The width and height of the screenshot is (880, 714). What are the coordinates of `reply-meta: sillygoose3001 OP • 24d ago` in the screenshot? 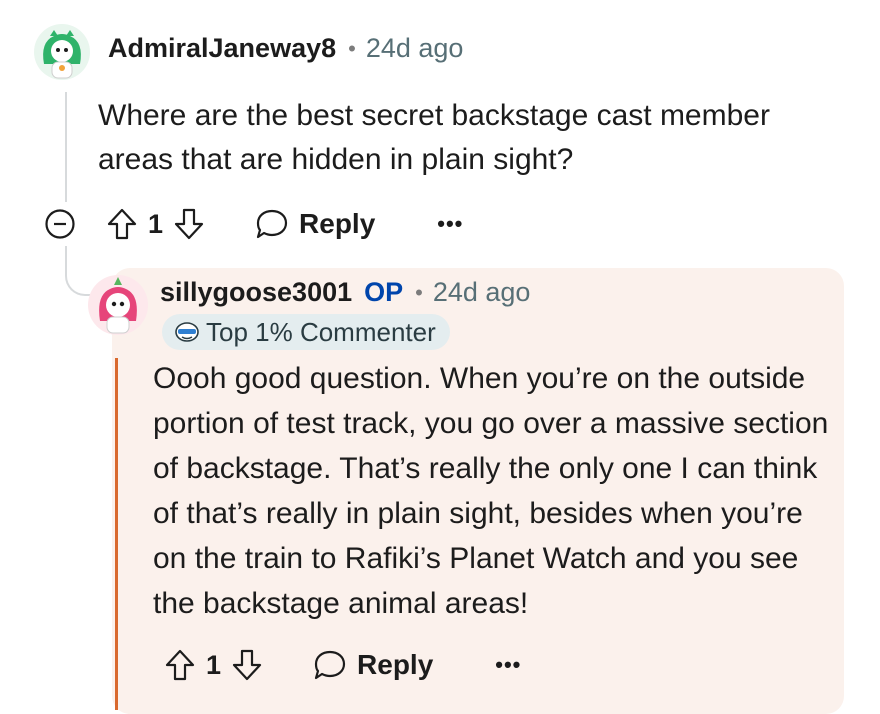 It's located at (345, 292).